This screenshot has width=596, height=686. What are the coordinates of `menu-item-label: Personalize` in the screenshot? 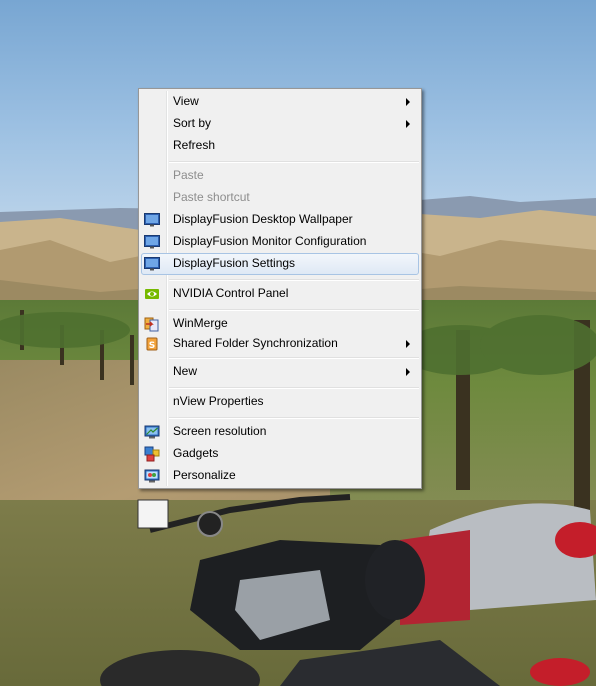 It's located at (204, 475).